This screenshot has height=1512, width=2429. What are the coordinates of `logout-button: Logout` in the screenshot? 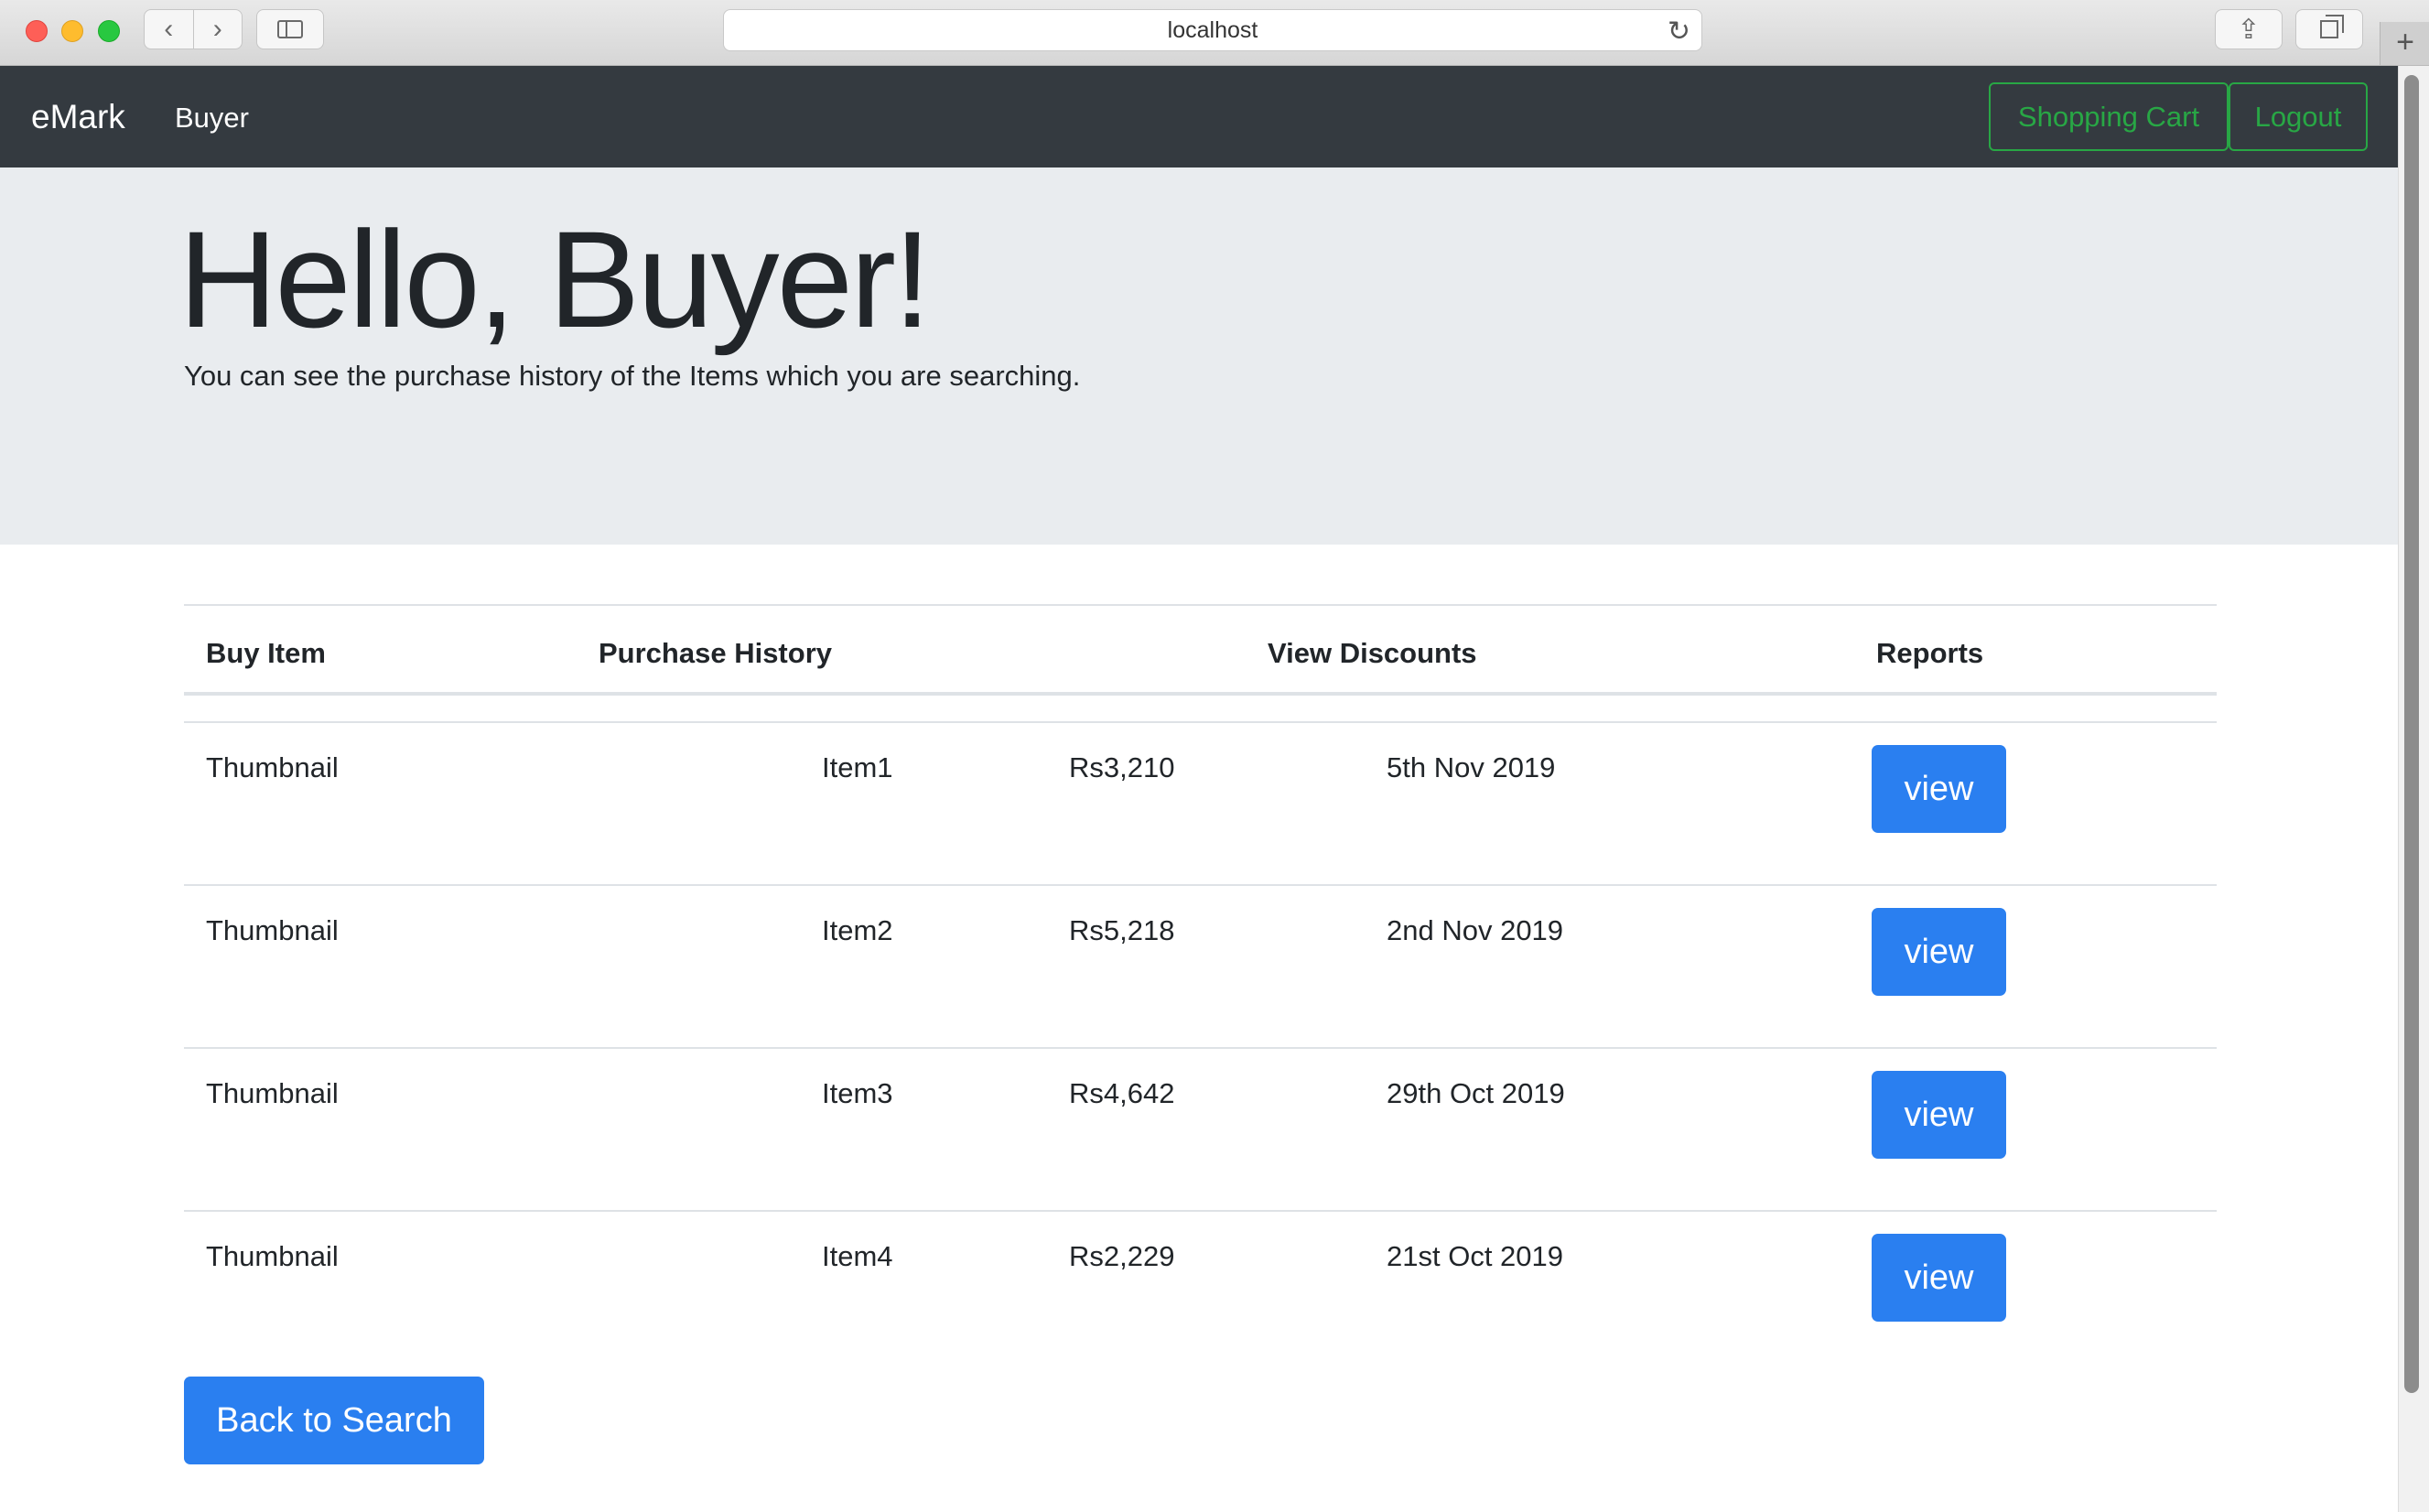 It's located at (2298, 116).